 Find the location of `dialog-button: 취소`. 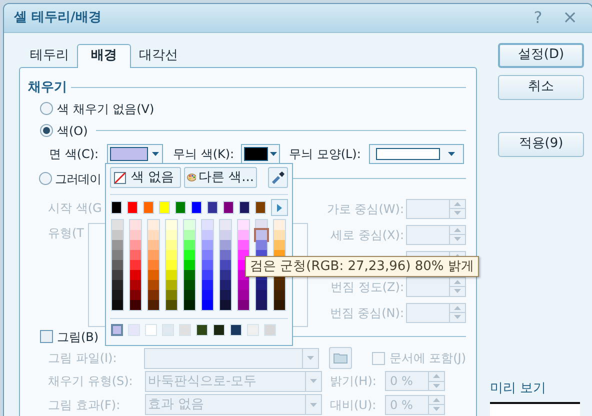

dialog-button: 취소 is located at coordinates (541, 87).